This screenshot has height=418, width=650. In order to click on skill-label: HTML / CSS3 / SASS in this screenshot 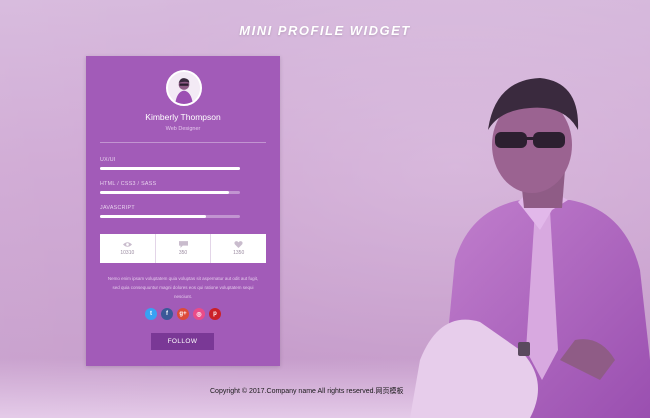, I will do `click(128, 184)`.